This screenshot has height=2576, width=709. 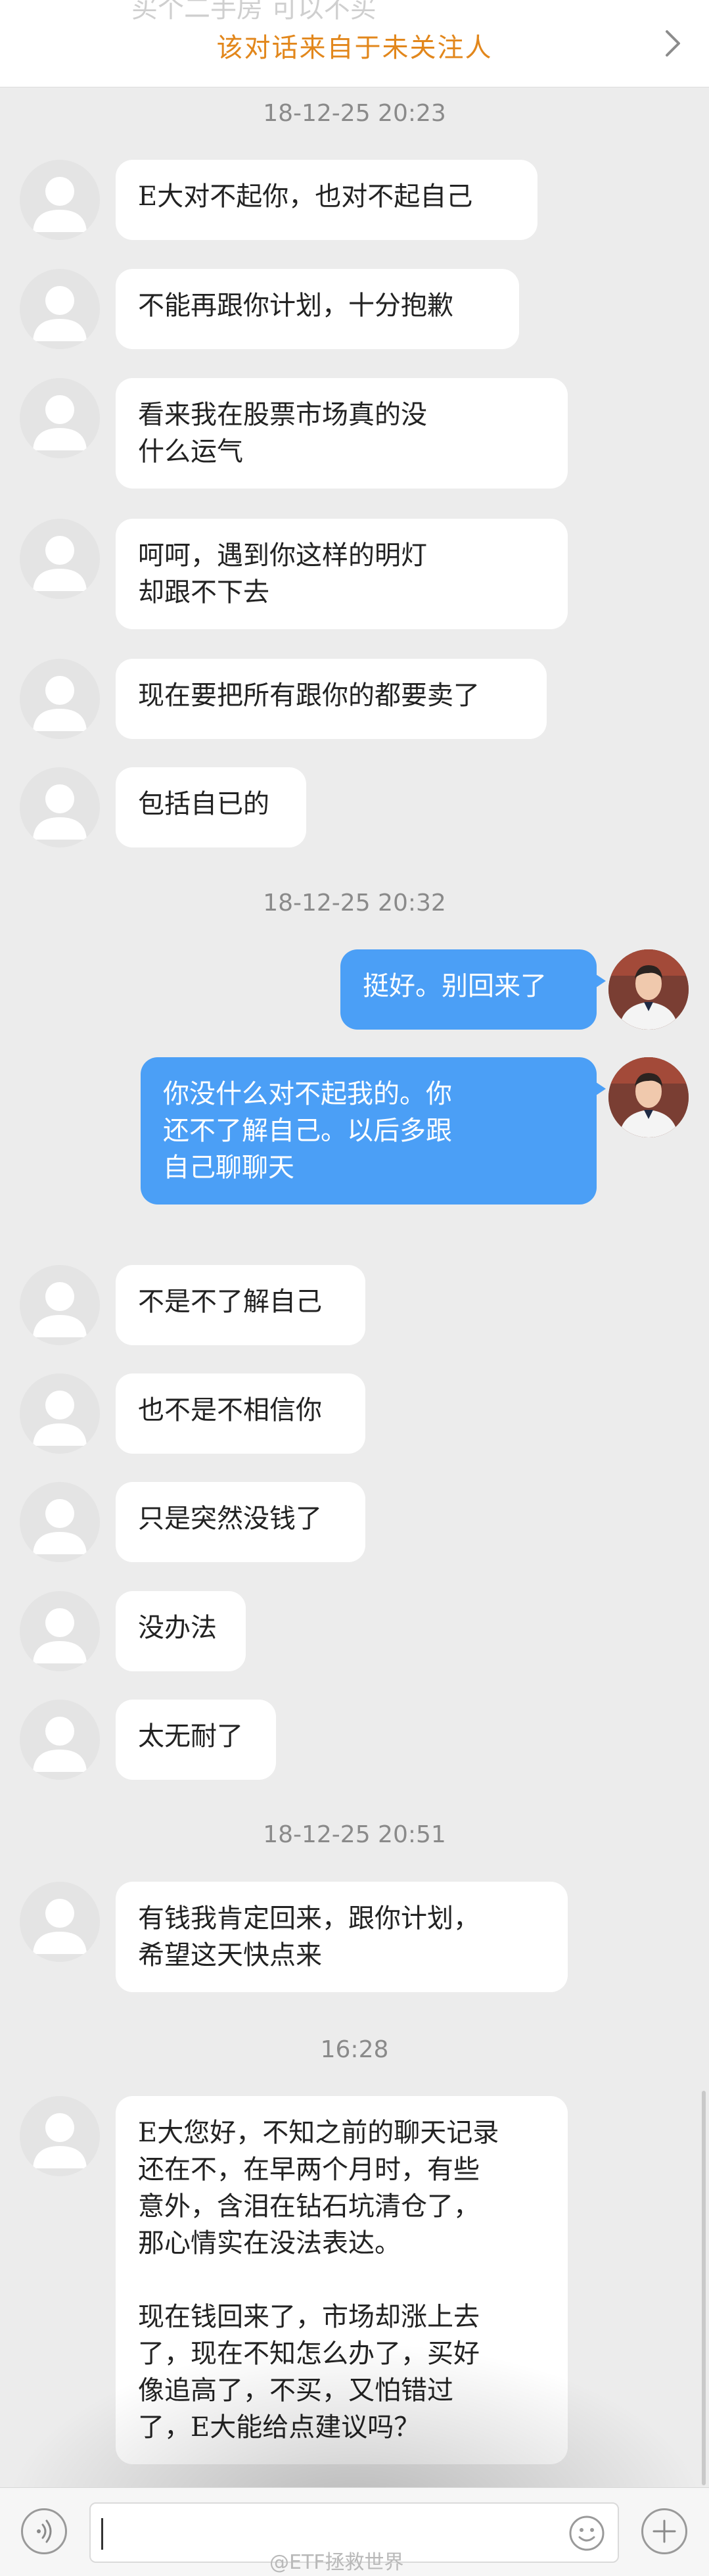 I want to click on conversation-notice-title: 该对话来自于未关注人, so click(x=354, y=48).